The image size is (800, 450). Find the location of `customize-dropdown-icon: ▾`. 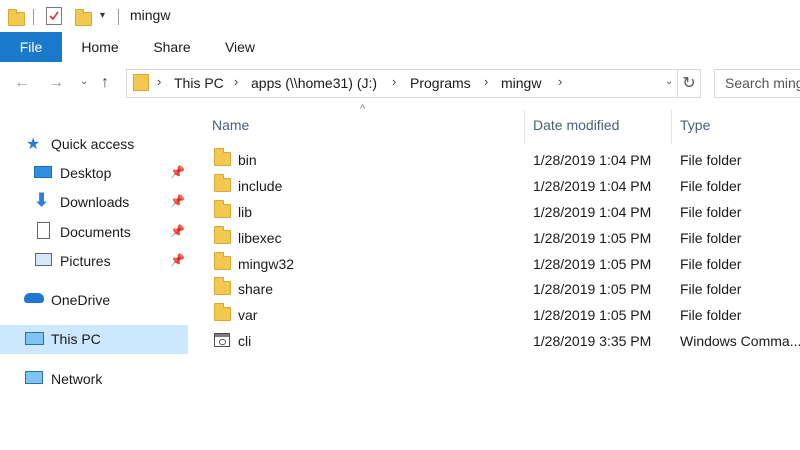

customize-dropdown-icon: ▾ is located at coordinates (102, 15).